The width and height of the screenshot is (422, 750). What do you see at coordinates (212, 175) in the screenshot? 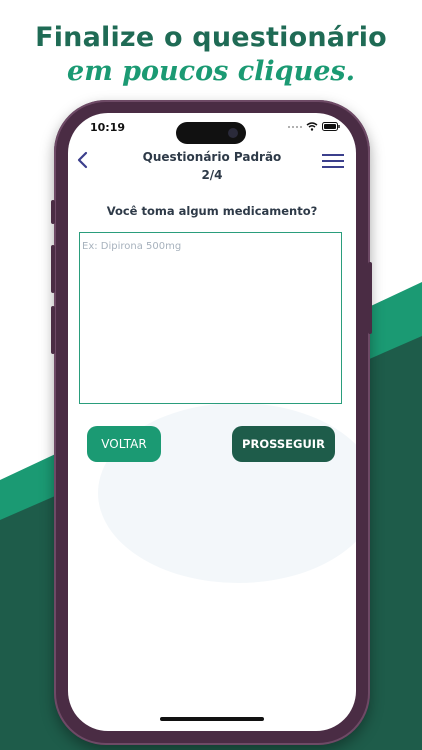
I see `step-indicator: 2/4` at bounding box center [212, 175].